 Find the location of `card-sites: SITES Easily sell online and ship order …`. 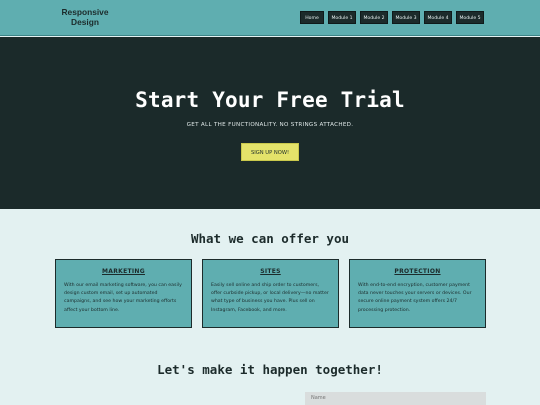

card-sites: SITES Easily sell online and ship order … is located at coordinates (270, 293).